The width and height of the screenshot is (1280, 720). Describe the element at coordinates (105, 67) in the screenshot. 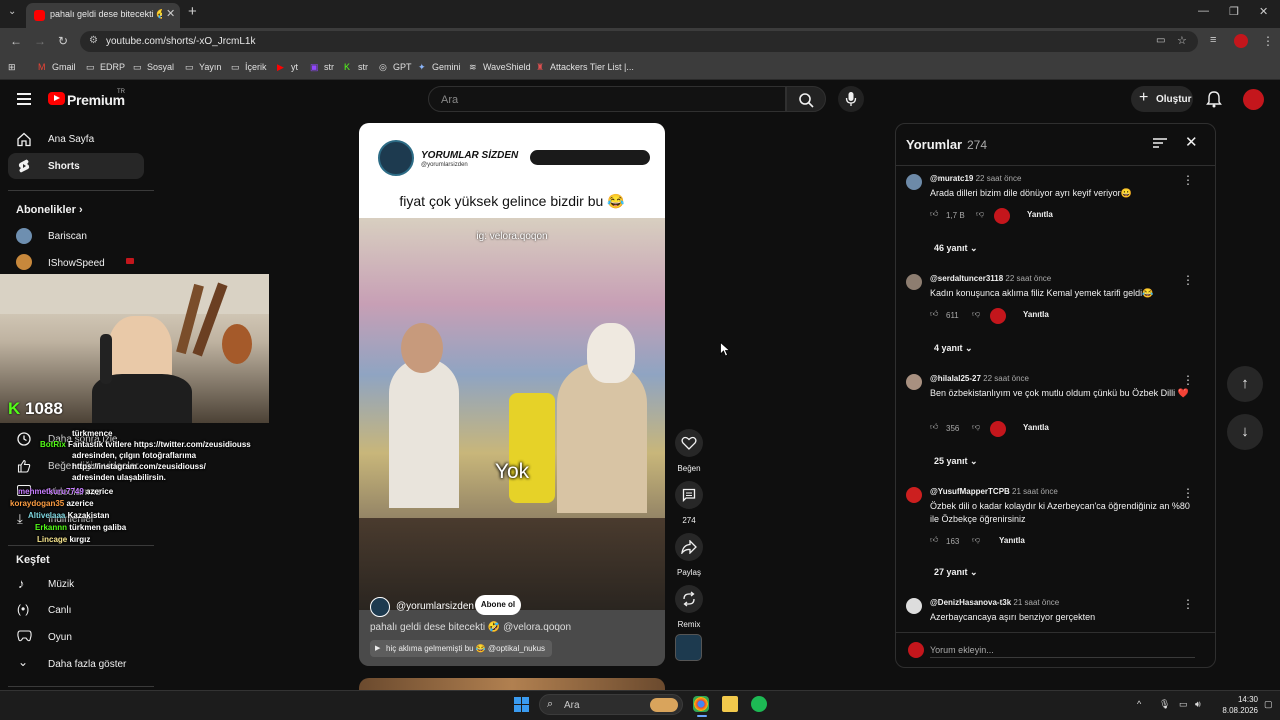

I see `bookmark-edrp: ▭ EDRP` at that location.